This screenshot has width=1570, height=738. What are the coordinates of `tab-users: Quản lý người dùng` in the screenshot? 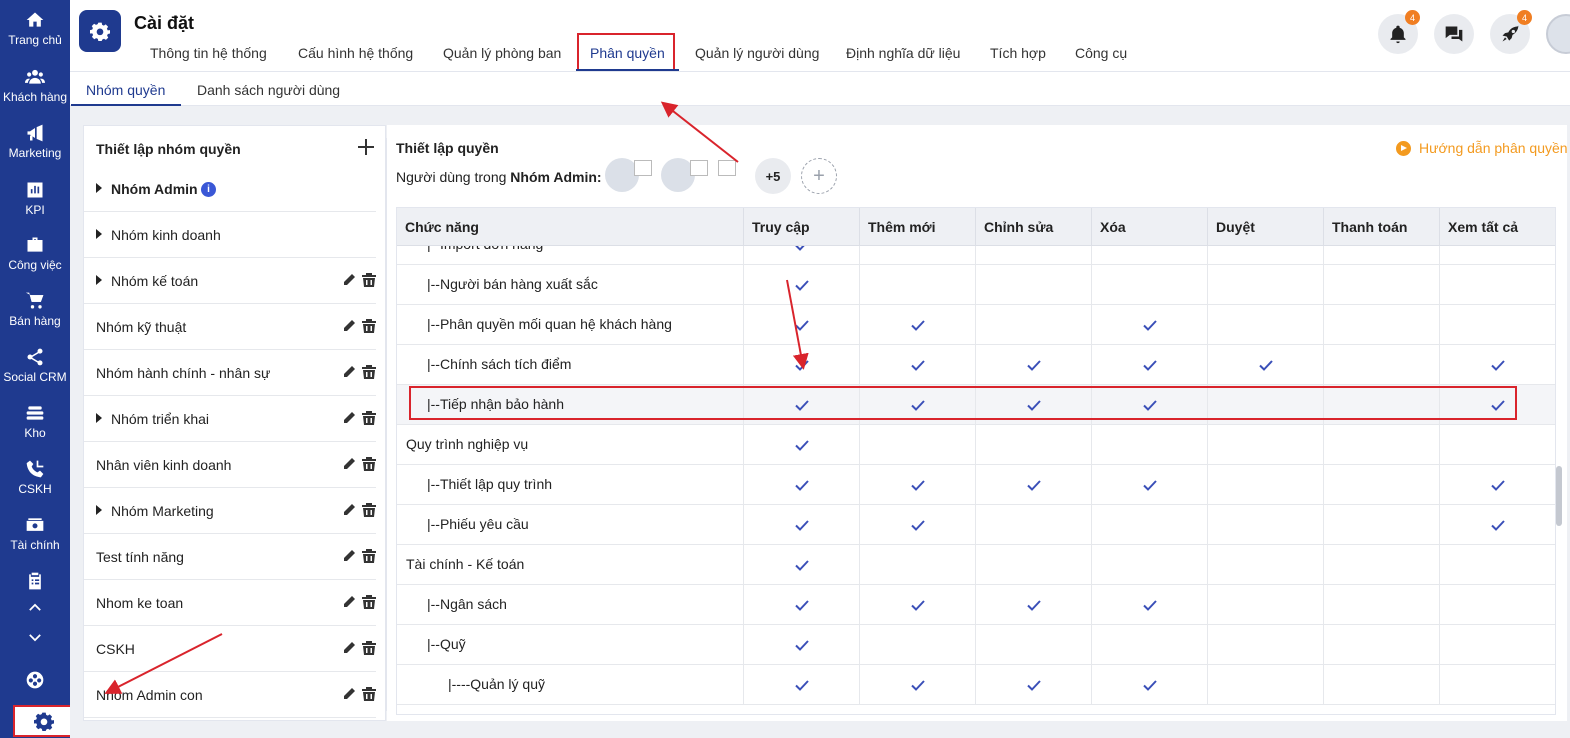 It's located at (757, 53).